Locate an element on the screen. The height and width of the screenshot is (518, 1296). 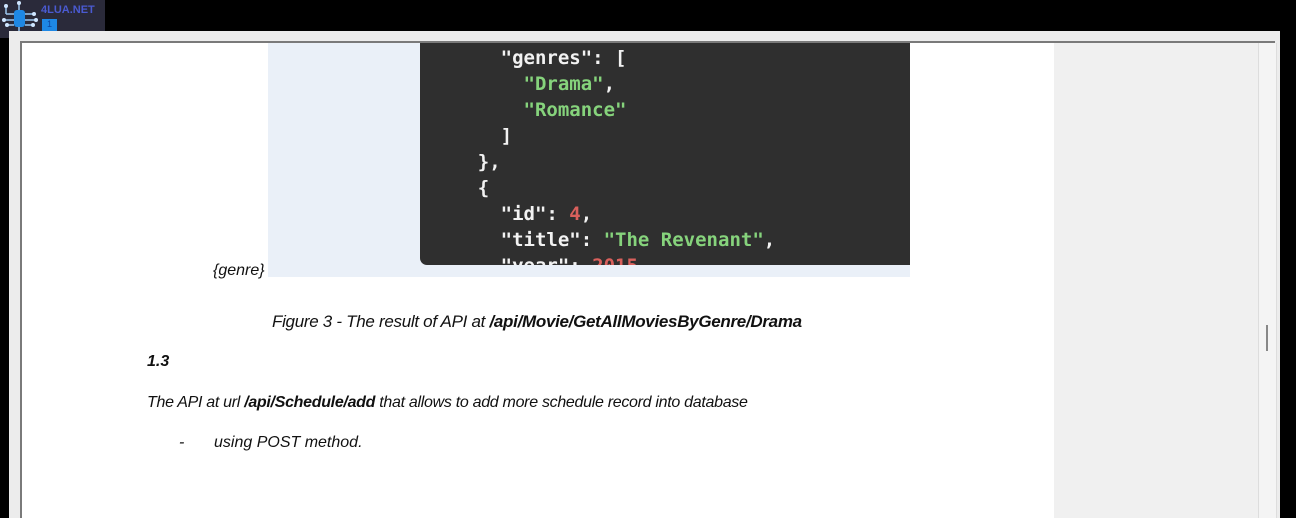
code-genres-key: "genres" is located at coordinates (546, 58).